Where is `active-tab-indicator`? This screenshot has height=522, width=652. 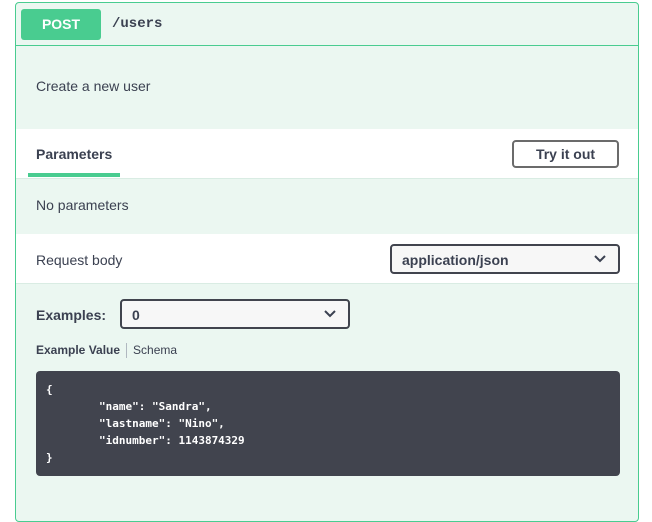 active-tab-indicator is located at coordinates (74, 175).